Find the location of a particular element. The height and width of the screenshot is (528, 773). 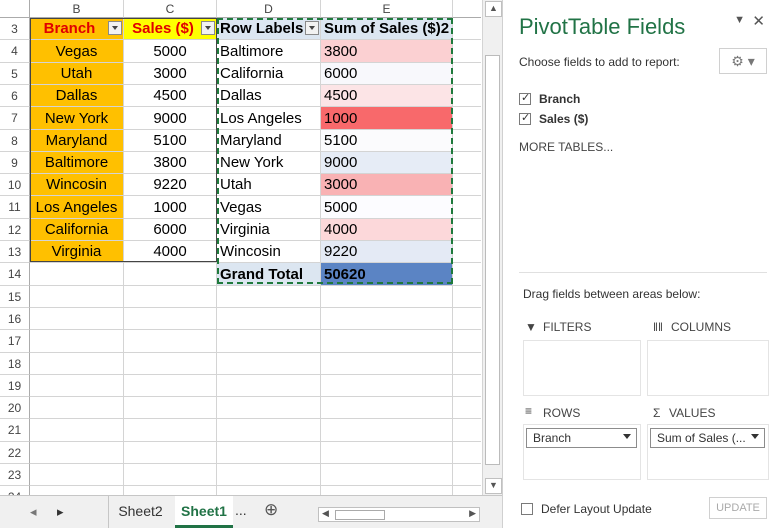

row-header: 11 is located at coordinates (15, 207).